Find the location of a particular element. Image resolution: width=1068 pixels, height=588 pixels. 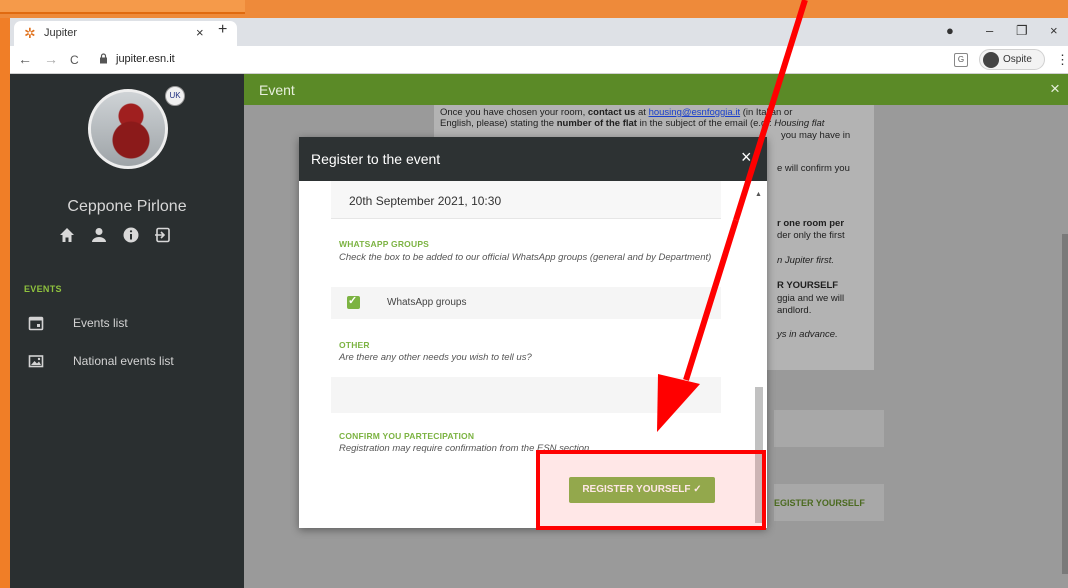

bg-line-3: you may have in is located at coordinates (816, 135).